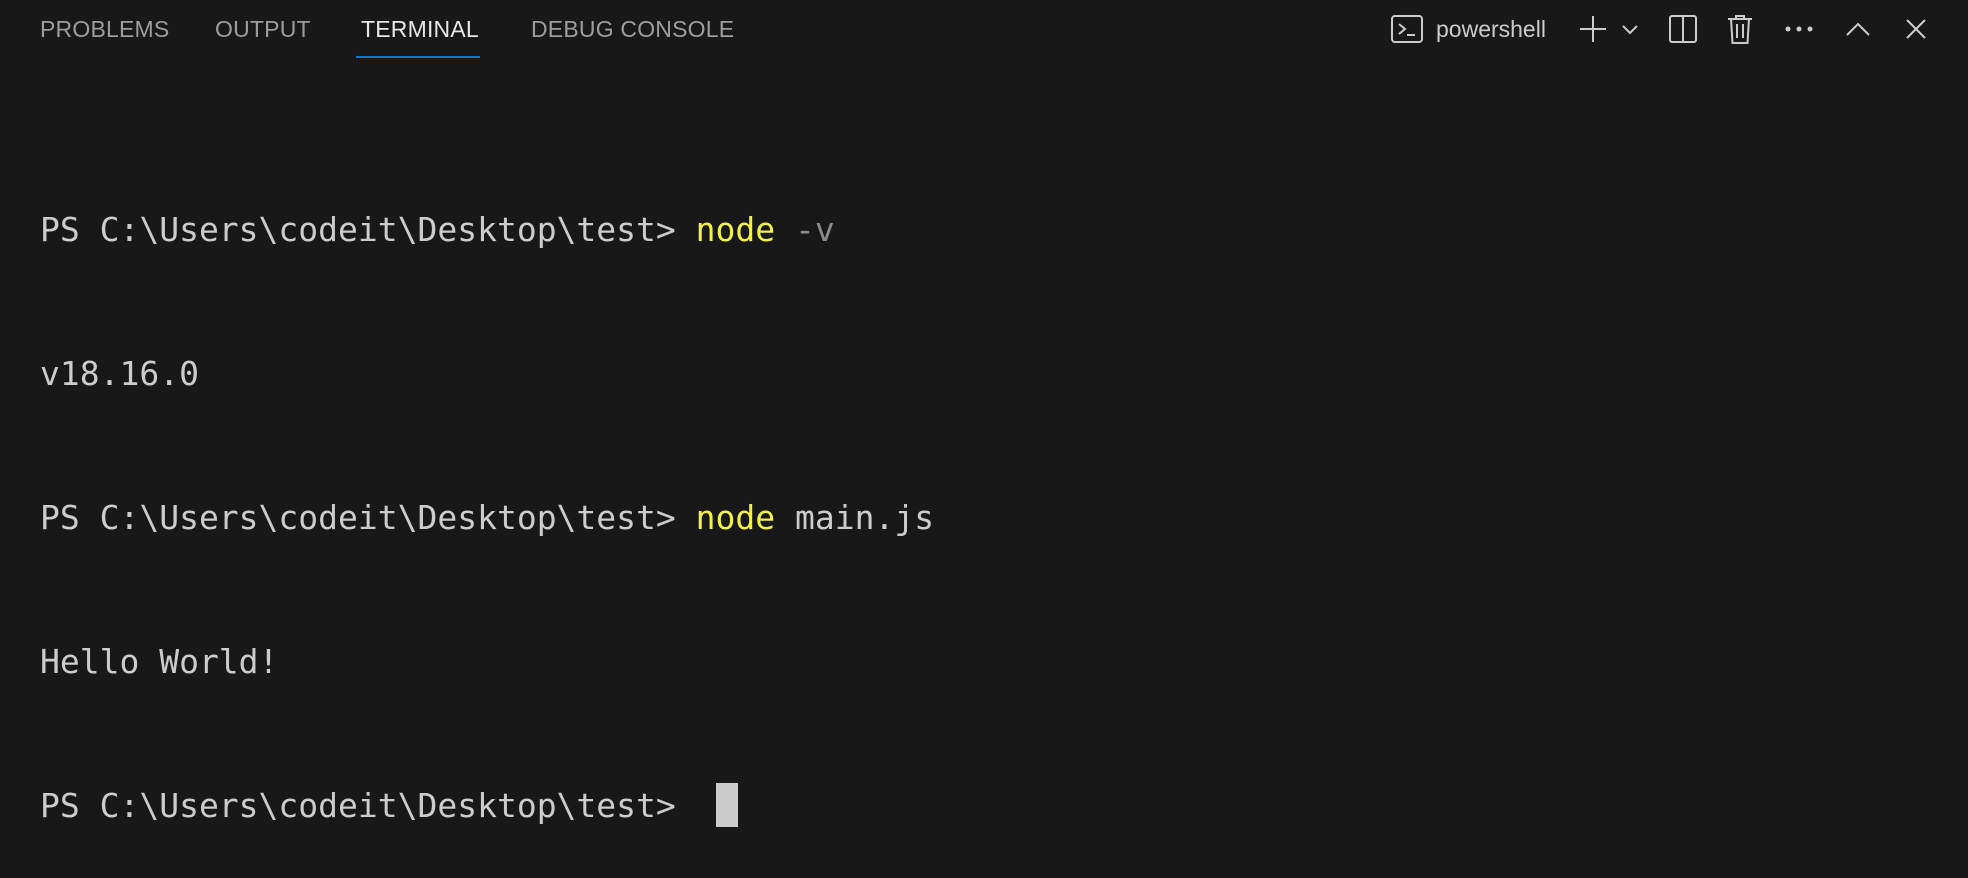 The image size is (1968, 878). I want to click on terminal-output-text: Hello World!, so click(159, 661).